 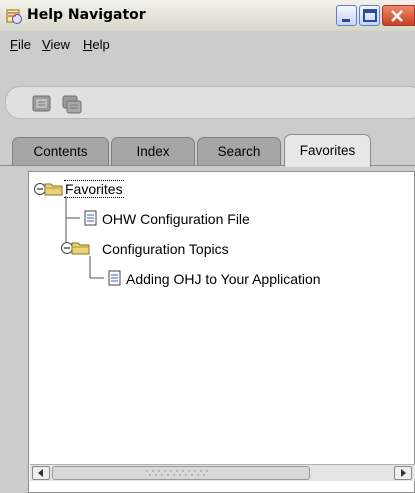 I want to click on scroll-left-button, so click(x=41, y=473).